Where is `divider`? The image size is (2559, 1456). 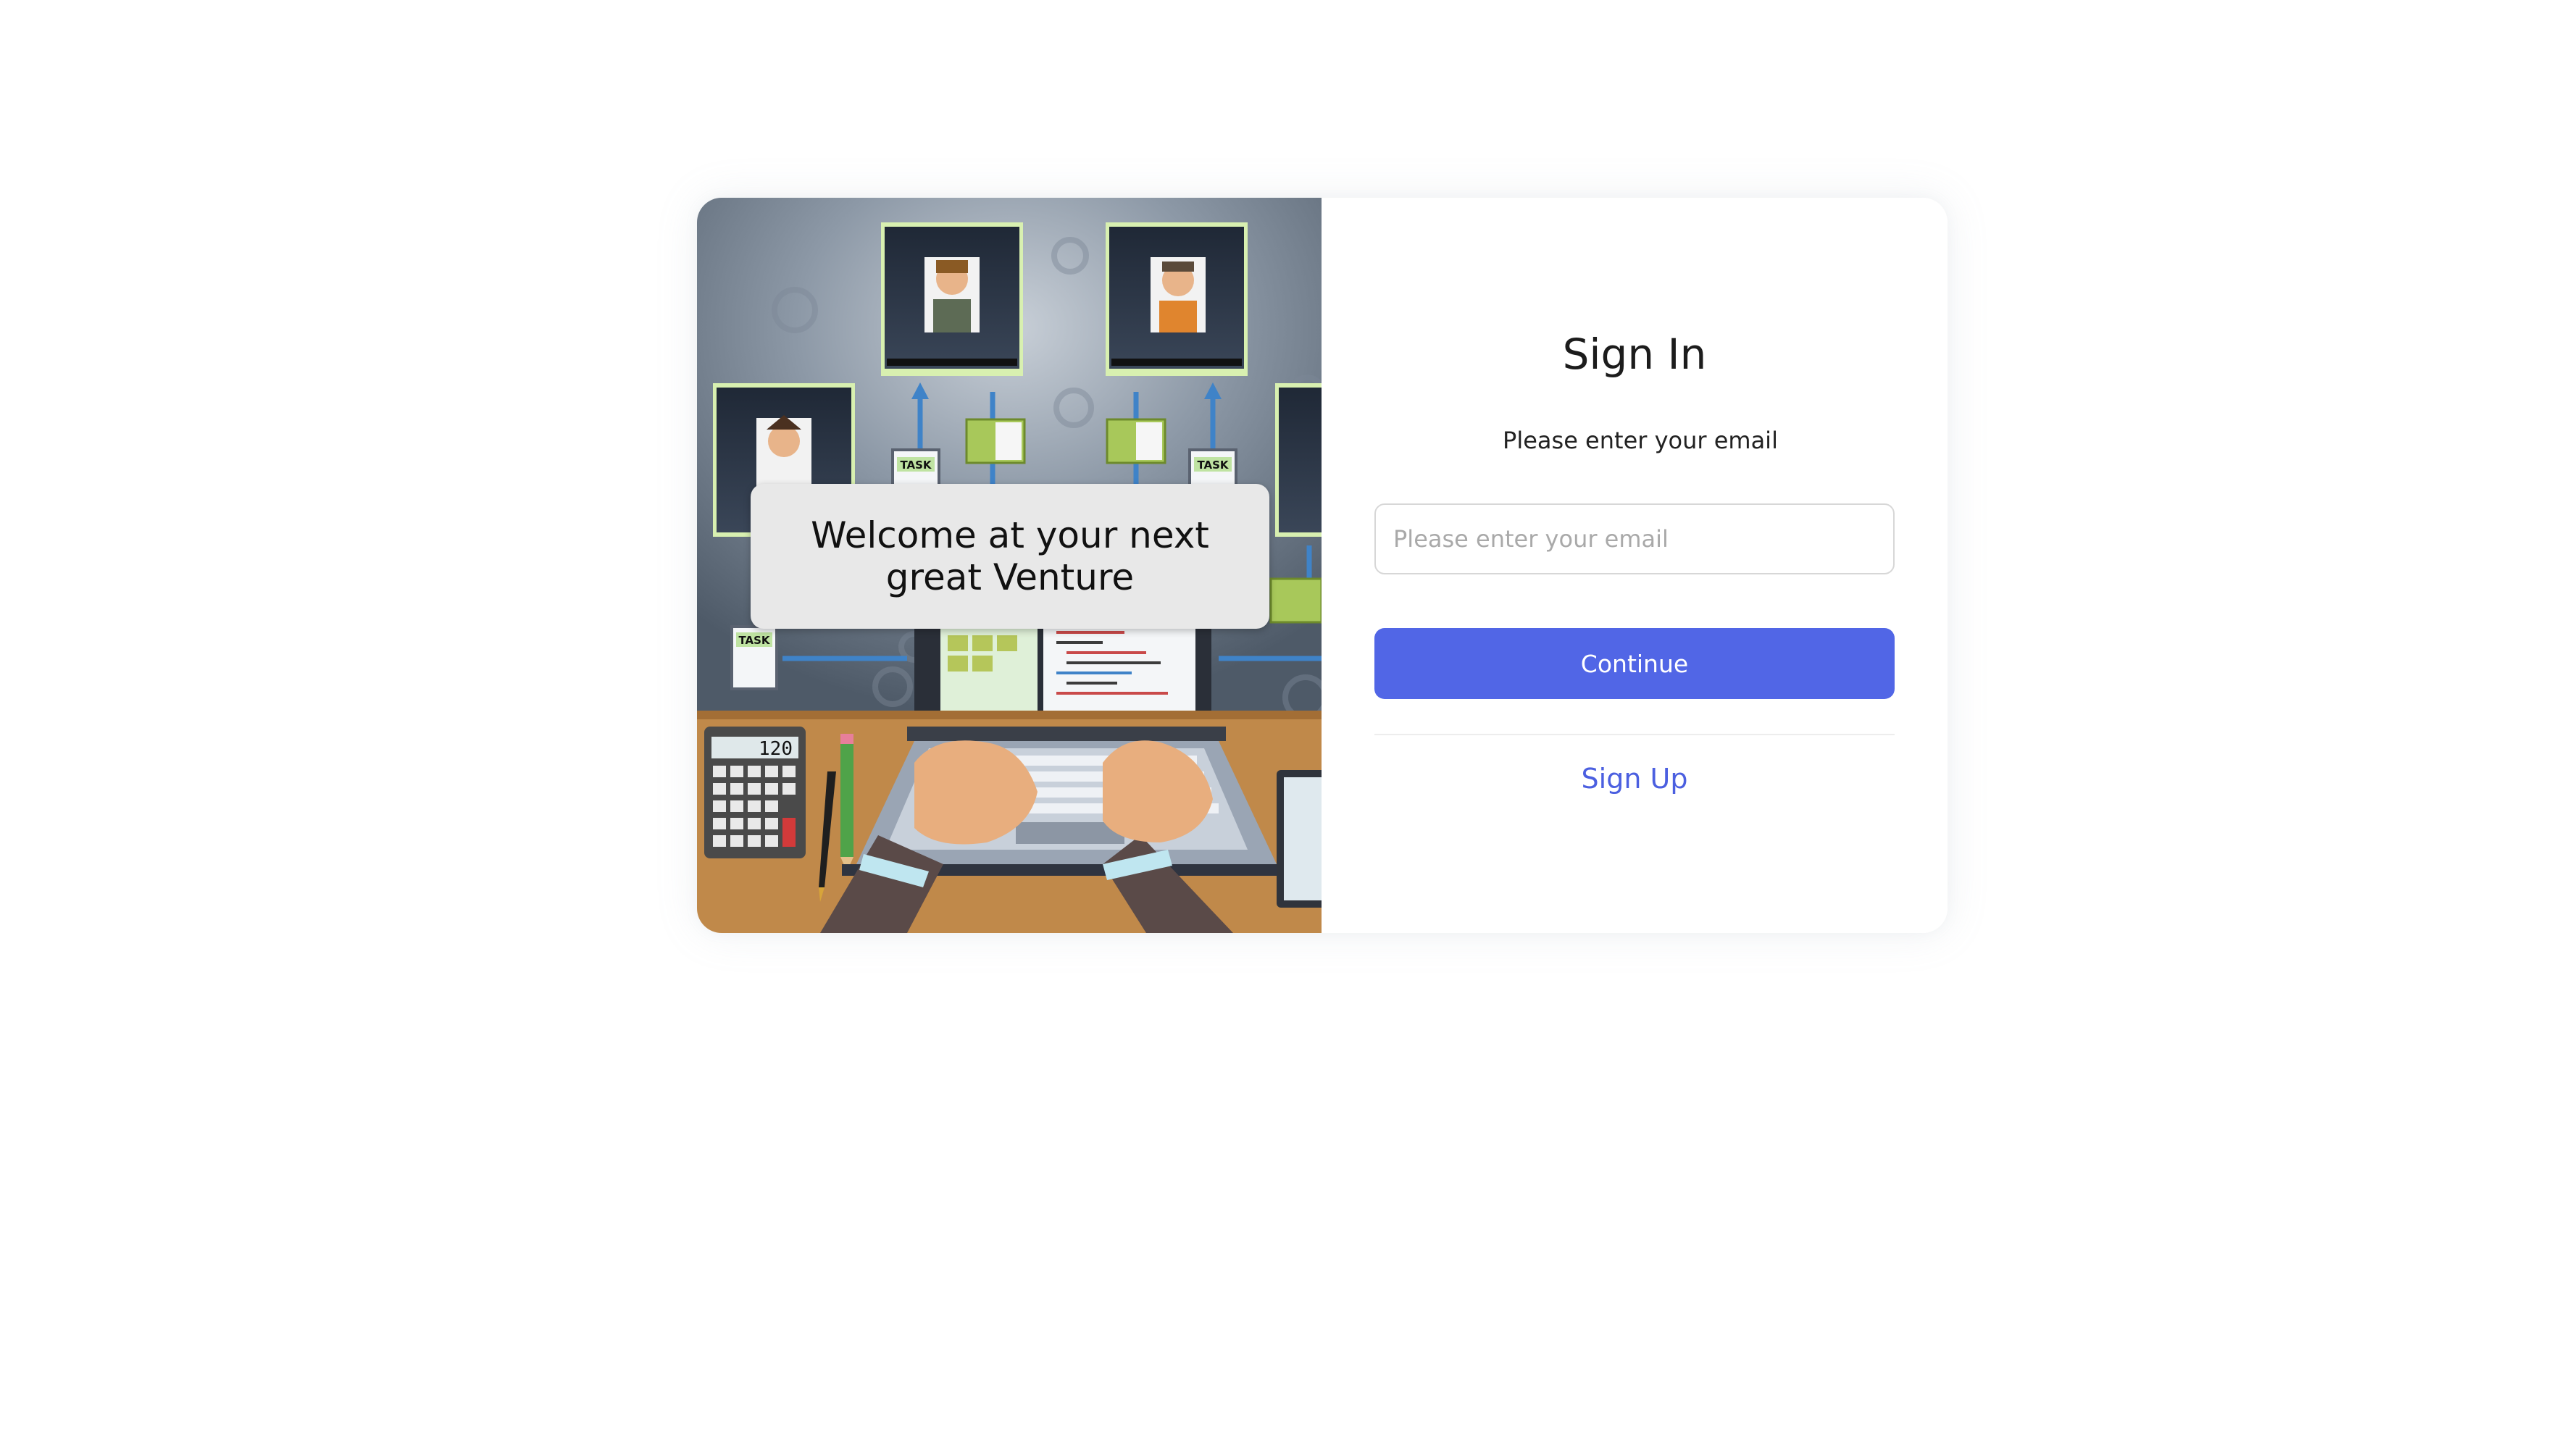
divider is located at coordinates (1635, 734).